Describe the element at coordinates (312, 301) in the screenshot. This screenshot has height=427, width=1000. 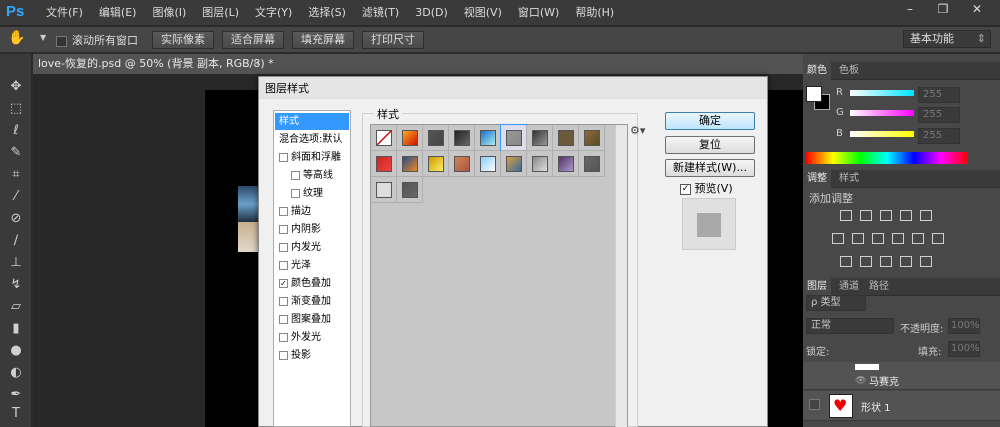
I see `style-list-item: 渐变叠加` at that location.